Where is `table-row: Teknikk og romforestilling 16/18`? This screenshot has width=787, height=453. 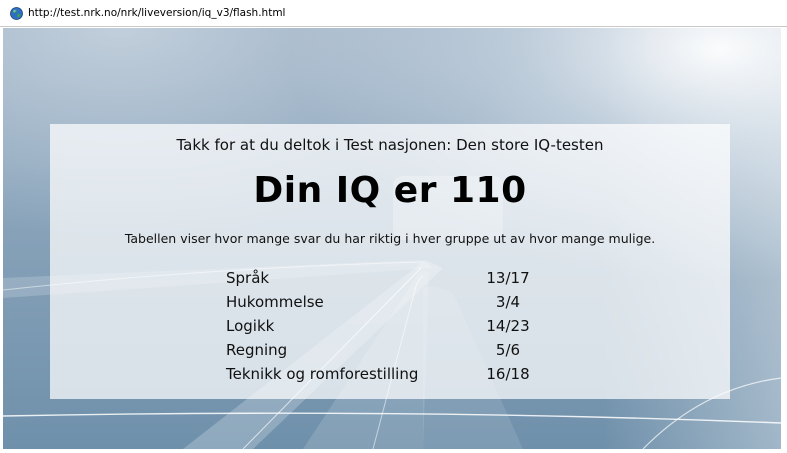
table-row: Teknikk og romforestilling 16/18 is located at coordinates (396, 375).